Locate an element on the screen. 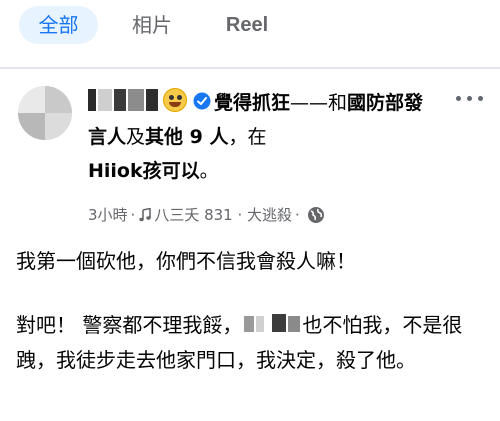 The image size is (500, 421). redacted-name is located at coordinates (272, 322).